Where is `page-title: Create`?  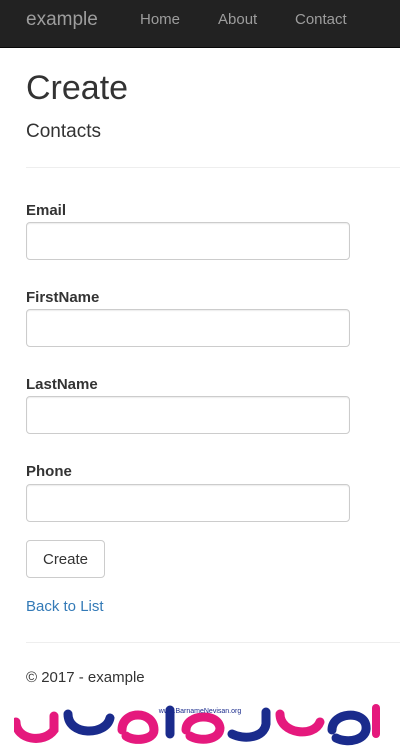 page-title: Create is located at coordinates (77, 88).